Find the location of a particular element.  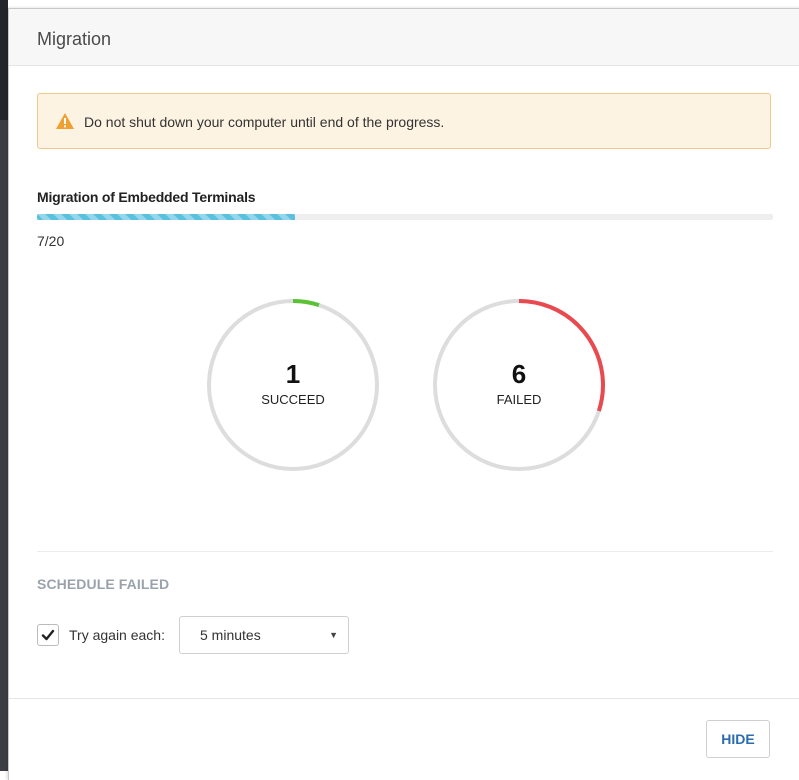

dialog-title: Migration is located at coordinates (74, 39).